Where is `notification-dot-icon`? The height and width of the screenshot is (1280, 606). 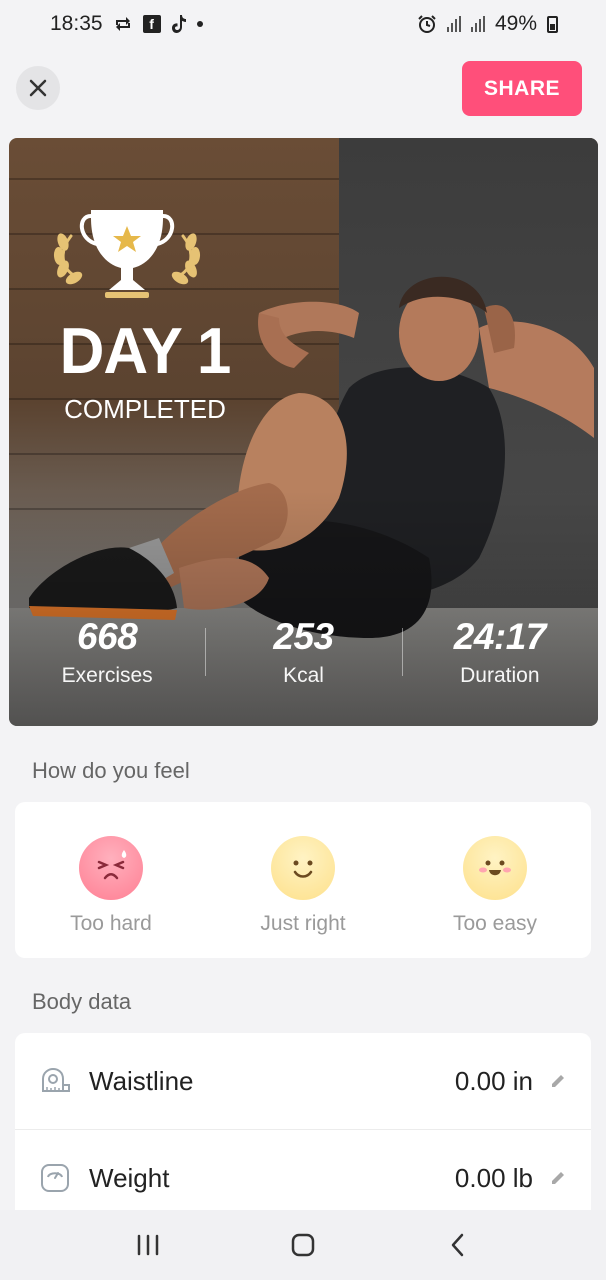
notification-dot-icon is located at coordinates (199, 24).